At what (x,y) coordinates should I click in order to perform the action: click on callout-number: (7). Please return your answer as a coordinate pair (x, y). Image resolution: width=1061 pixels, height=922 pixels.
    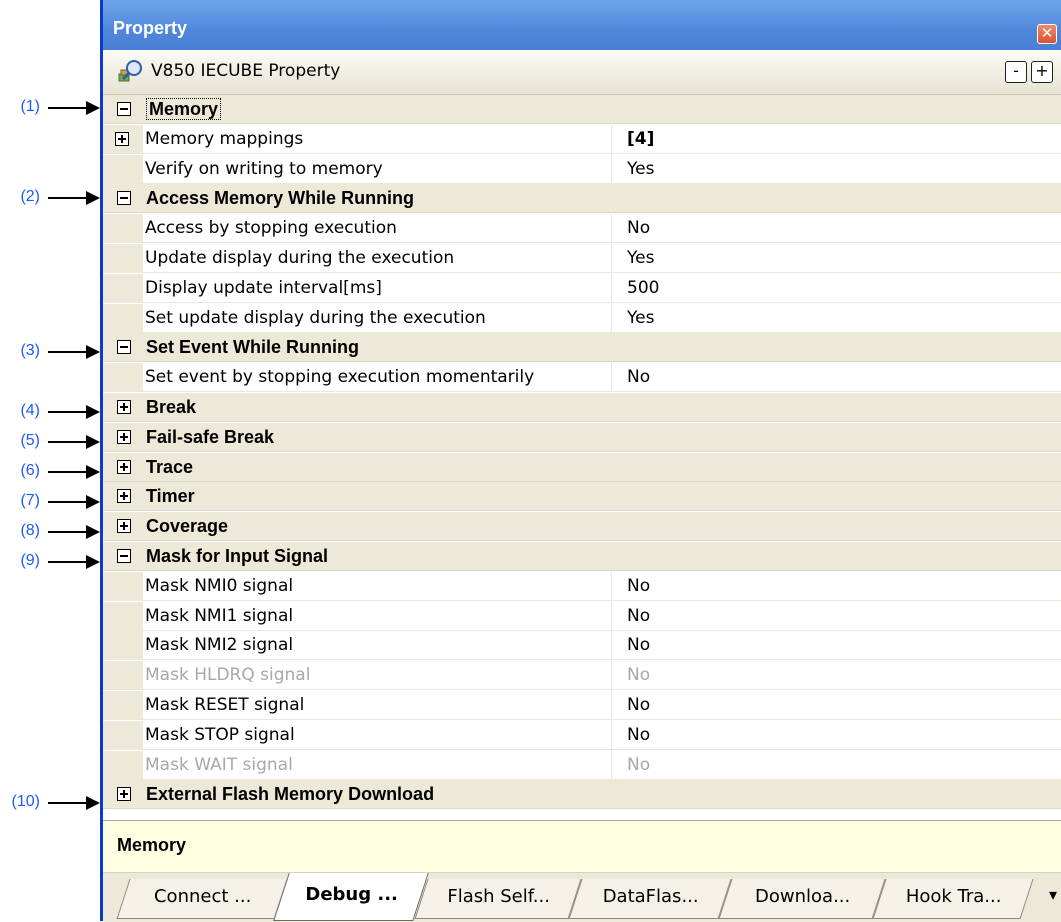
    Looking at the image, I should click on (30, 500).